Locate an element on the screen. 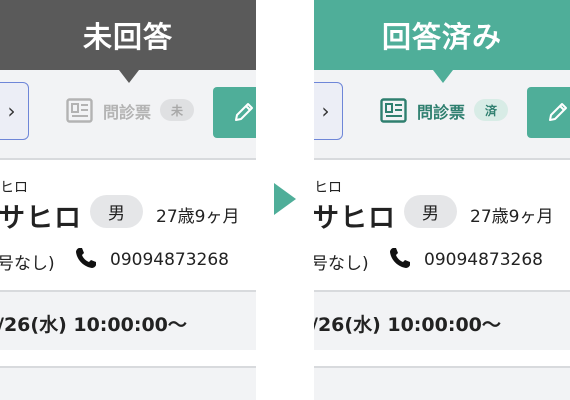 The width and height of the screenshot is (570, 400). questionnaire-toolbar: › 問診票 未 is located at coordinates (128, 112).